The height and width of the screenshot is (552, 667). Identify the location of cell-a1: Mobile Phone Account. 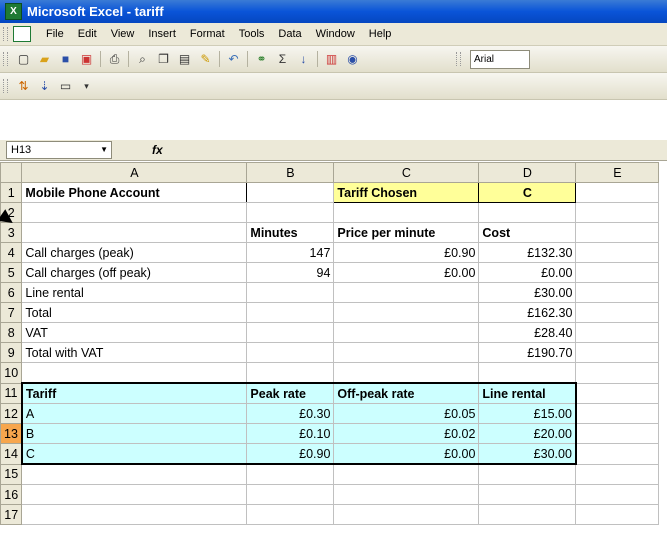
(134, 192).